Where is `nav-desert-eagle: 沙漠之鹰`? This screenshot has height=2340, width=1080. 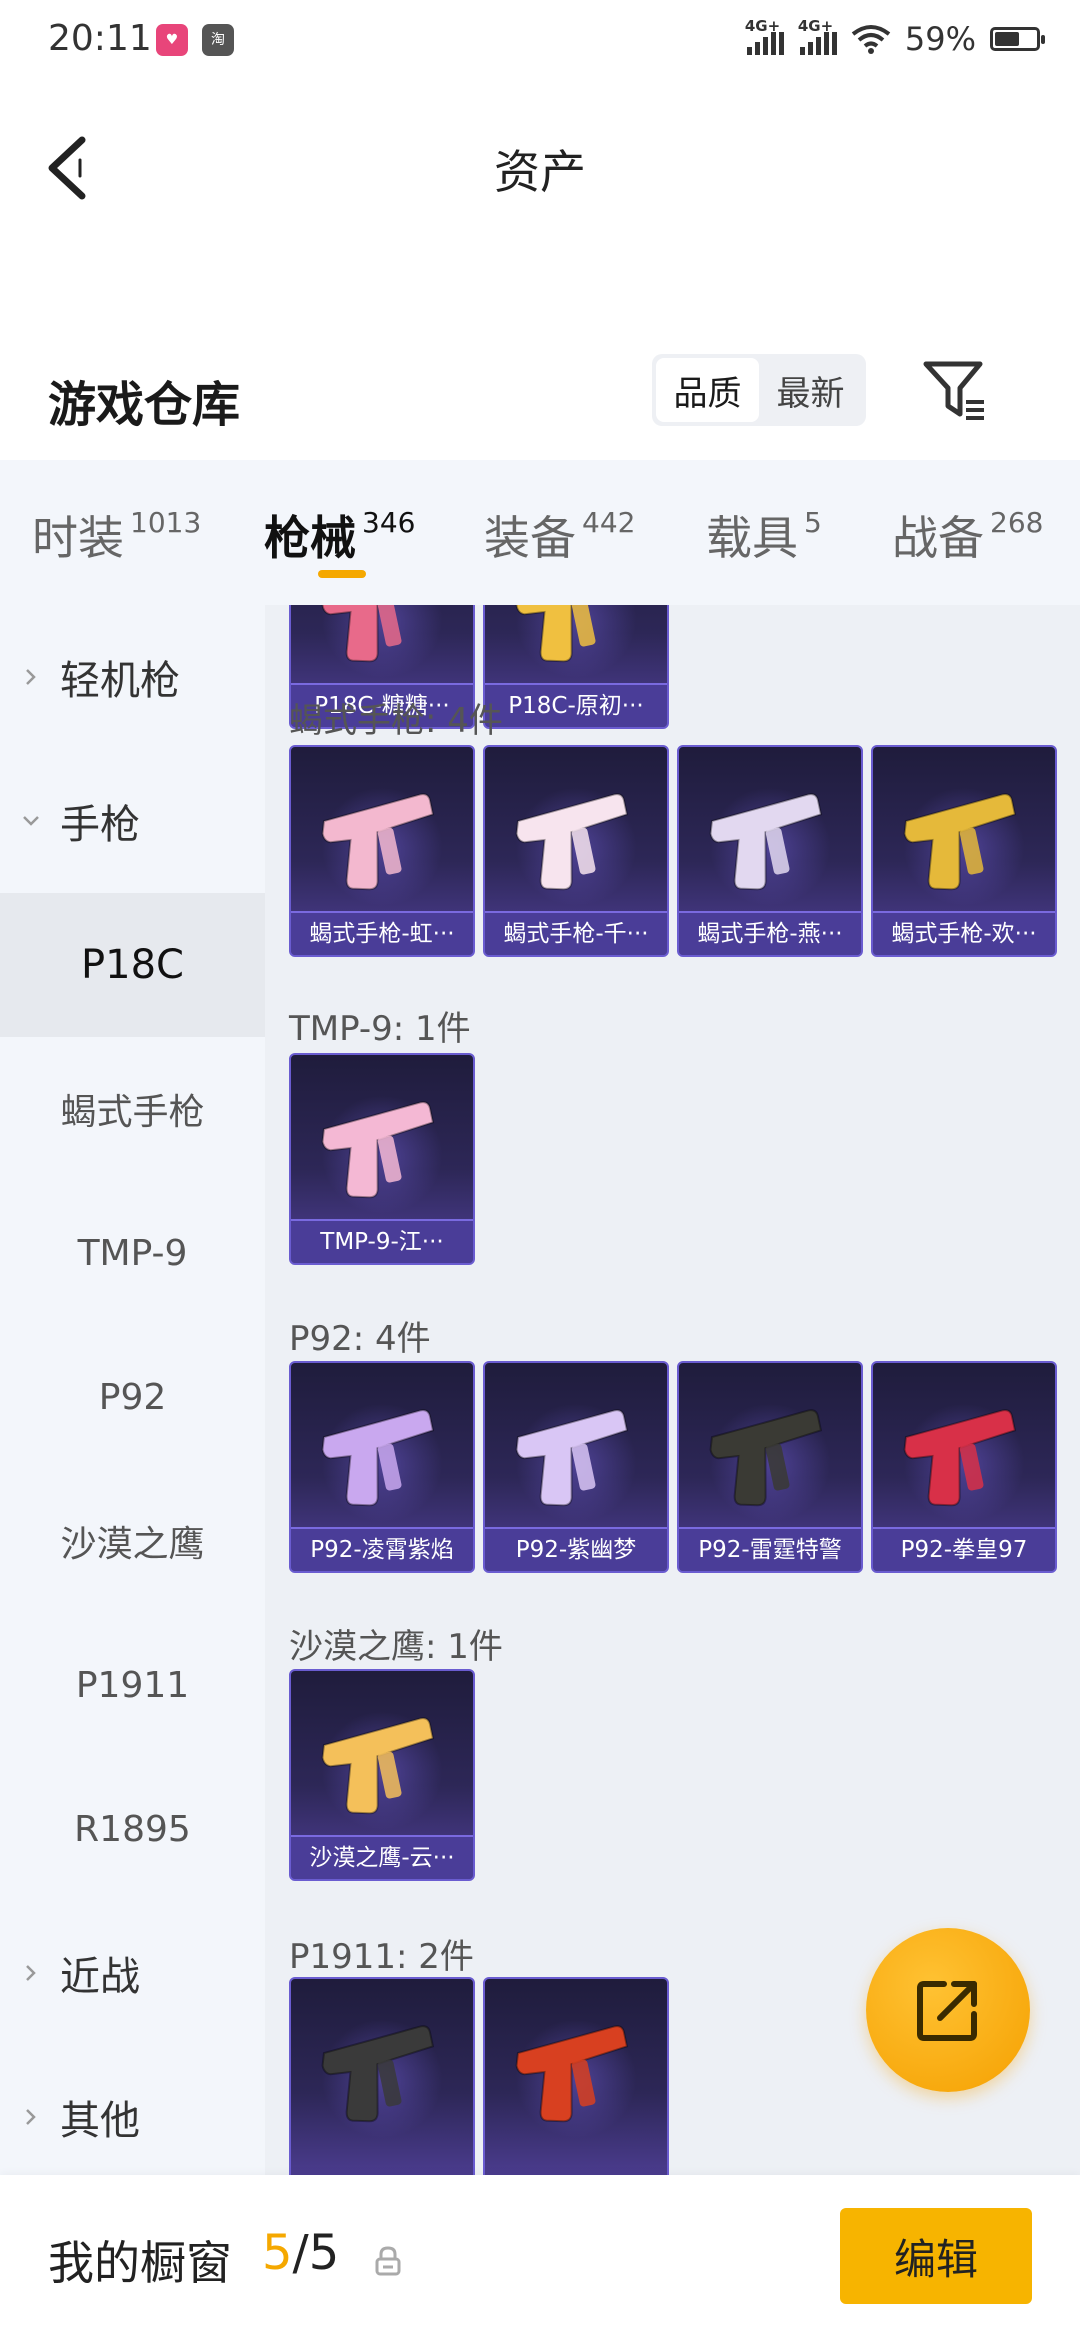
nav-desert-eagle: 沙漠之鹰 is located at coordinates (132, 1541).